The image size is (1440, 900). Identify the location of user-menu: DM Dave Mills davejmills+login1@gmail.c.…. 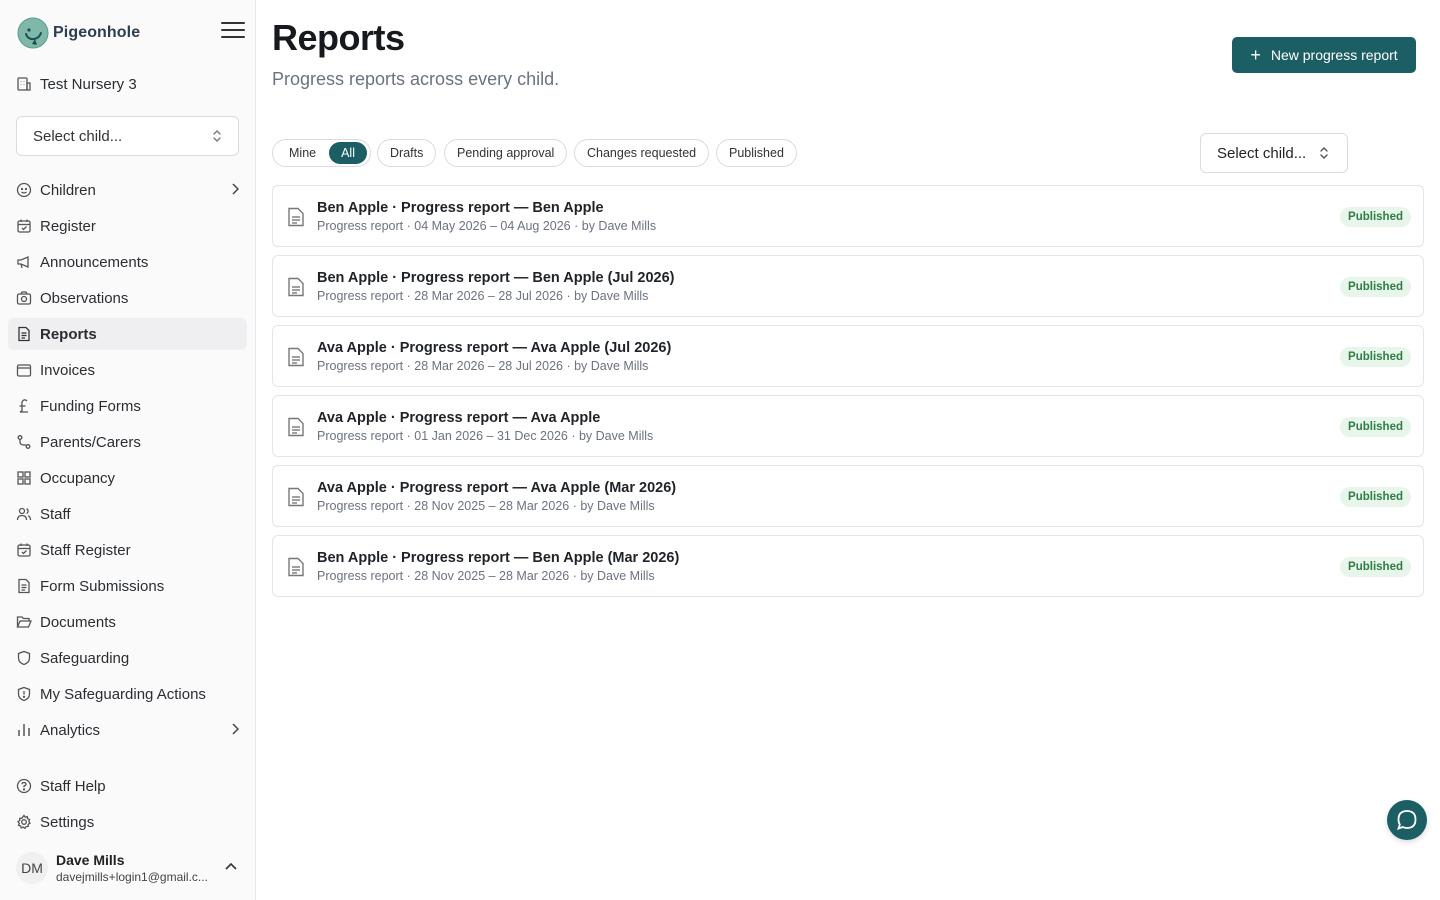
(131, 868).